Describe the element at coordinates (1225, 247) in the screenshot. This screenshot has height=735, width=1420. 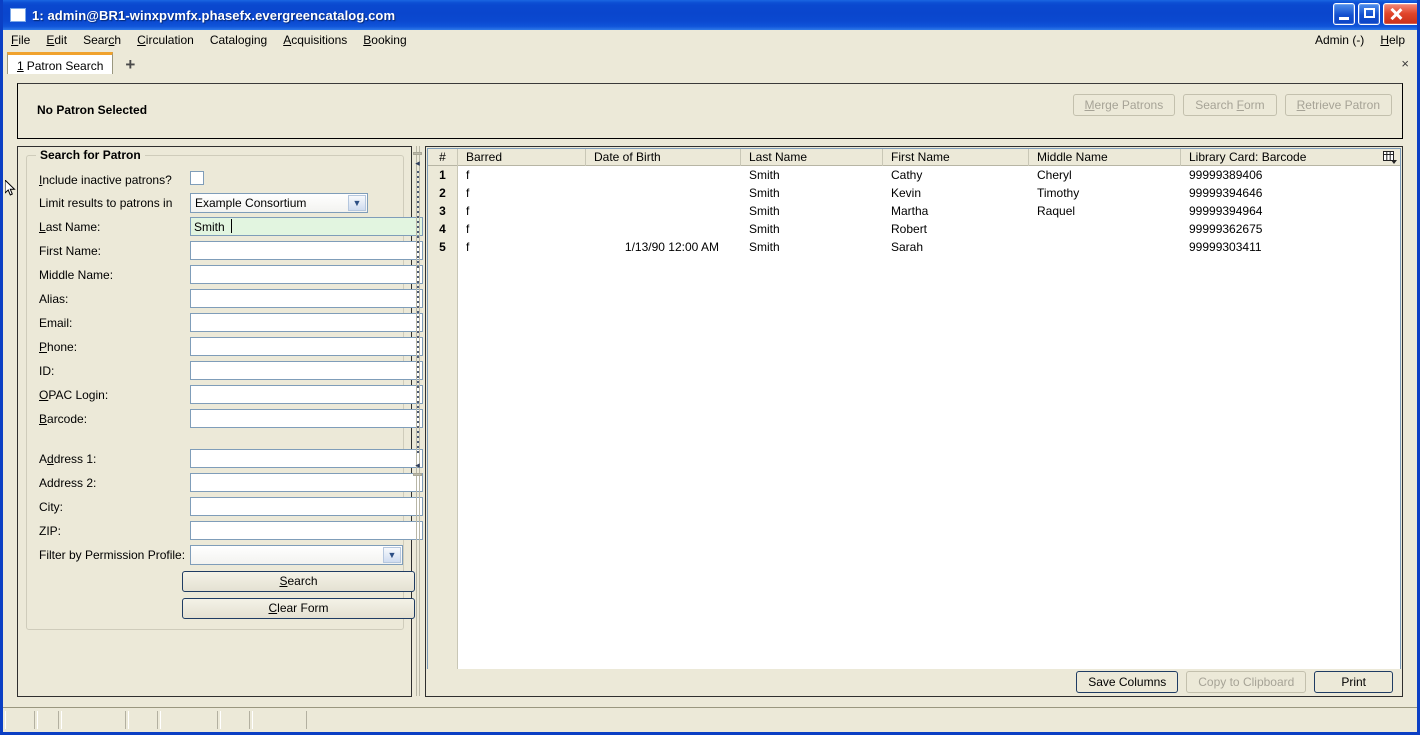
I see `cell-barcode: 99999303411` at that location.